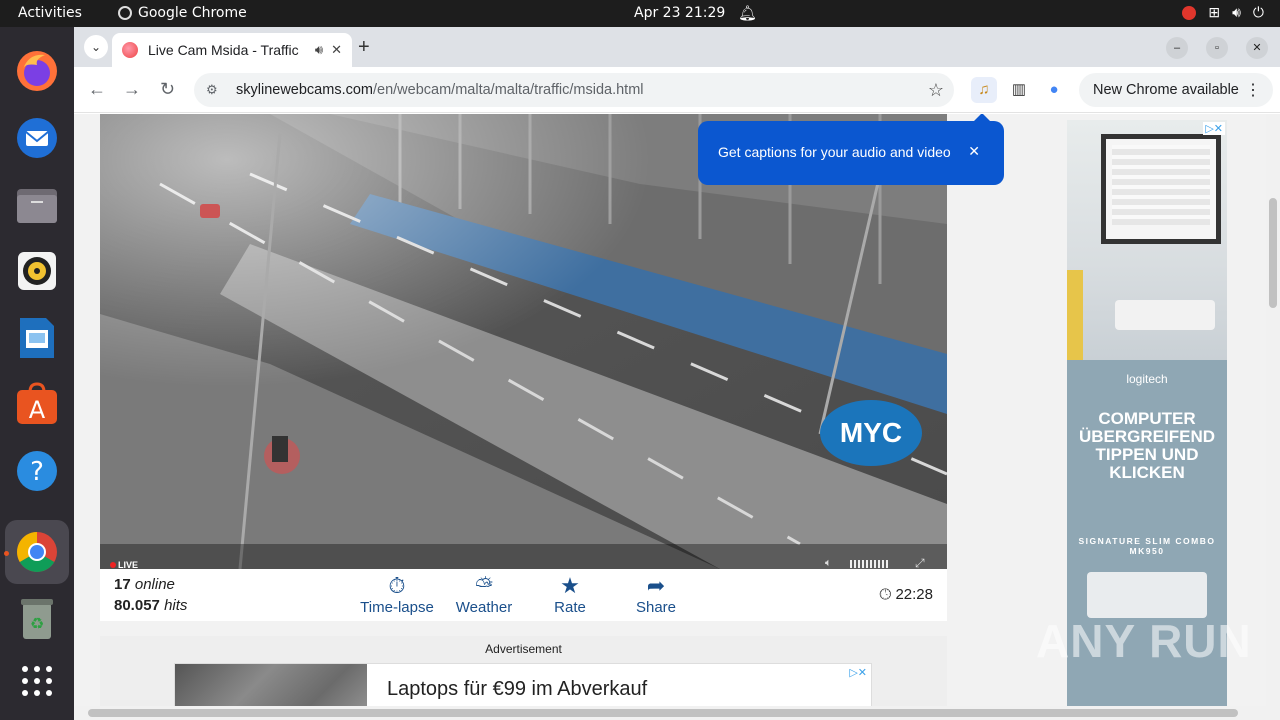 Image resolution: width=1280 pixels, height=720 pixels. I want to click on timelapse-label: Time-lapse, so click(397, 607).